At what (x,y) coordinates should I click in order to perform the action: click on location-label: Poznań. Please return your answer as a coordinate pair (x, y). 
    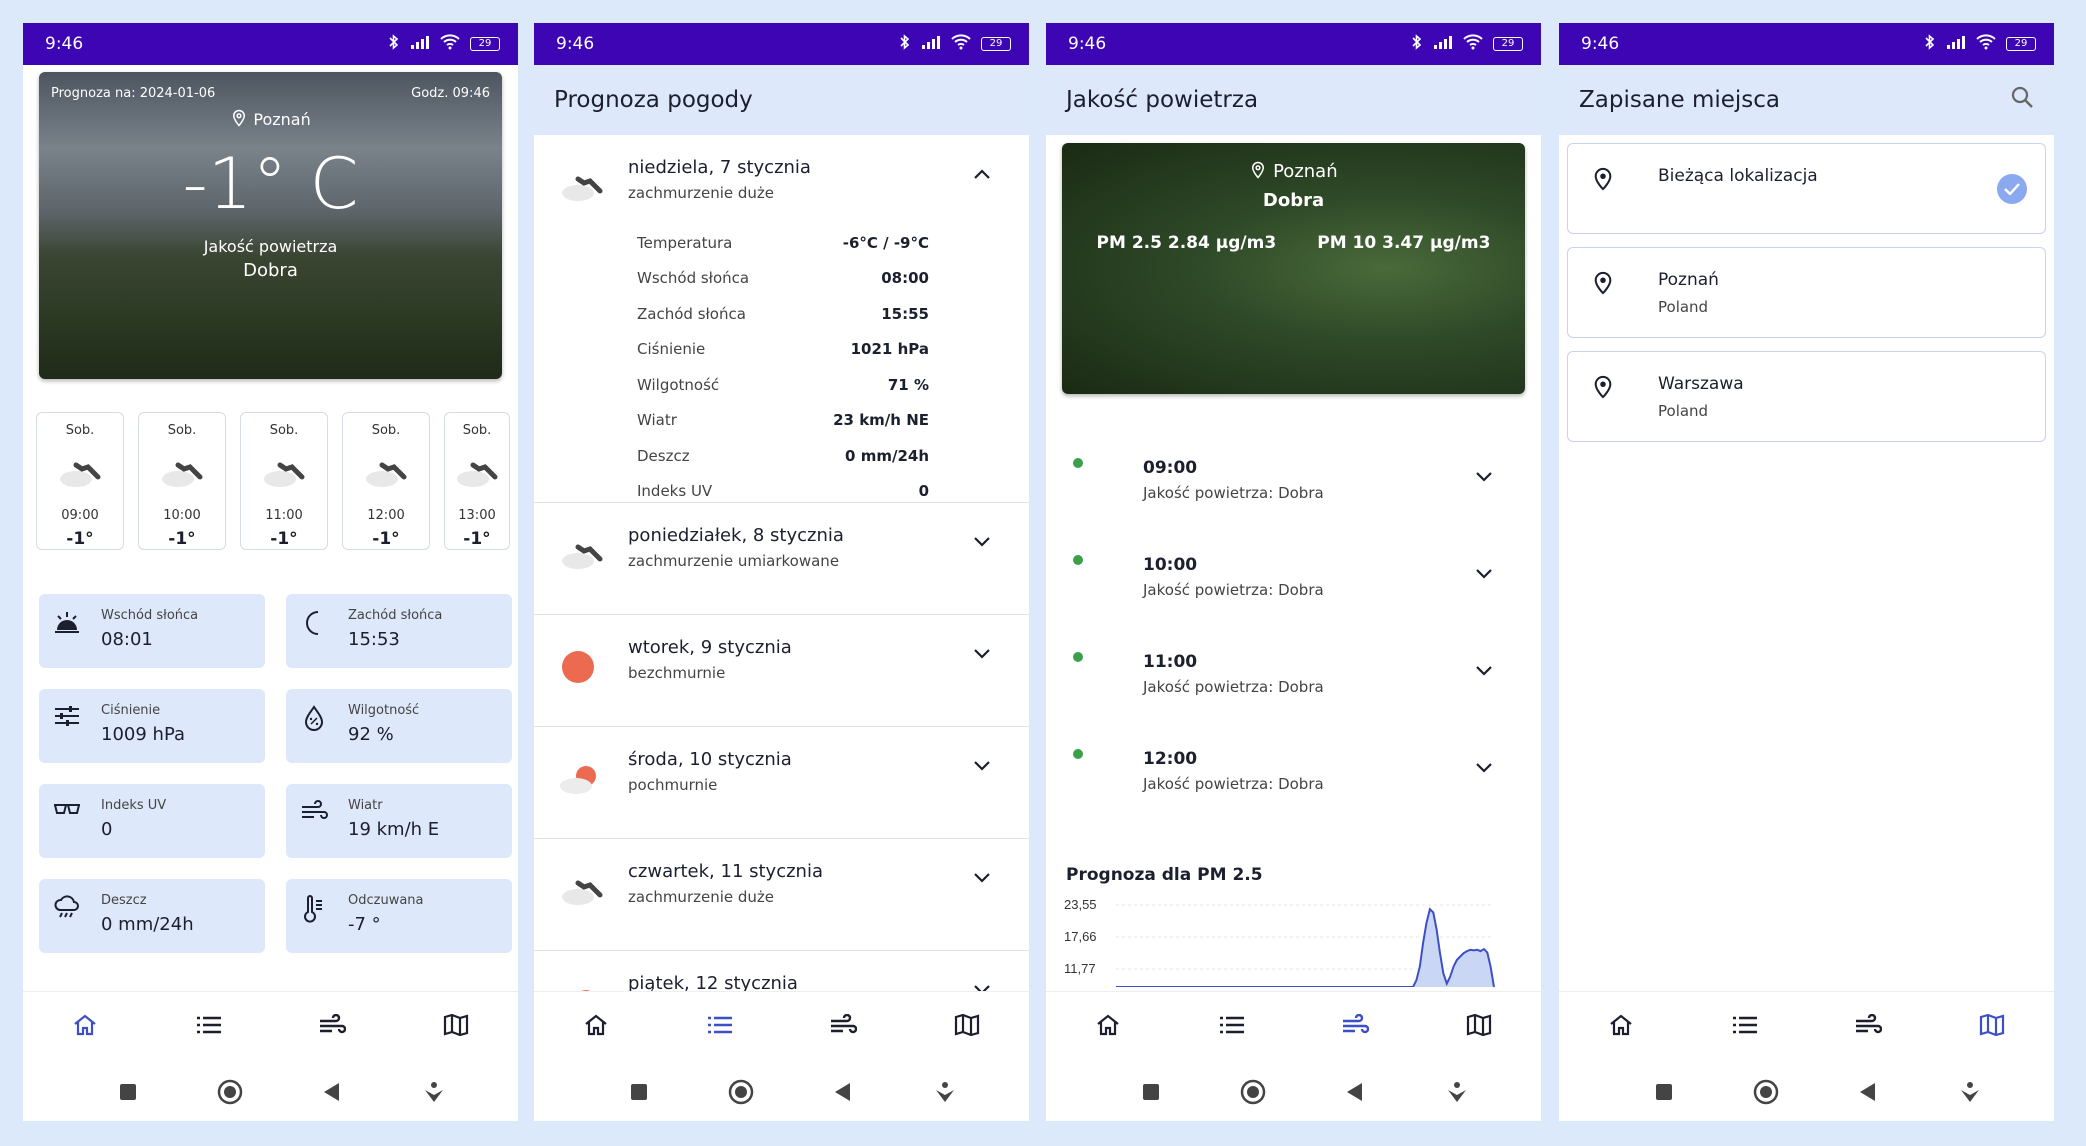
    Looking at the image, I should click on (270, 118).